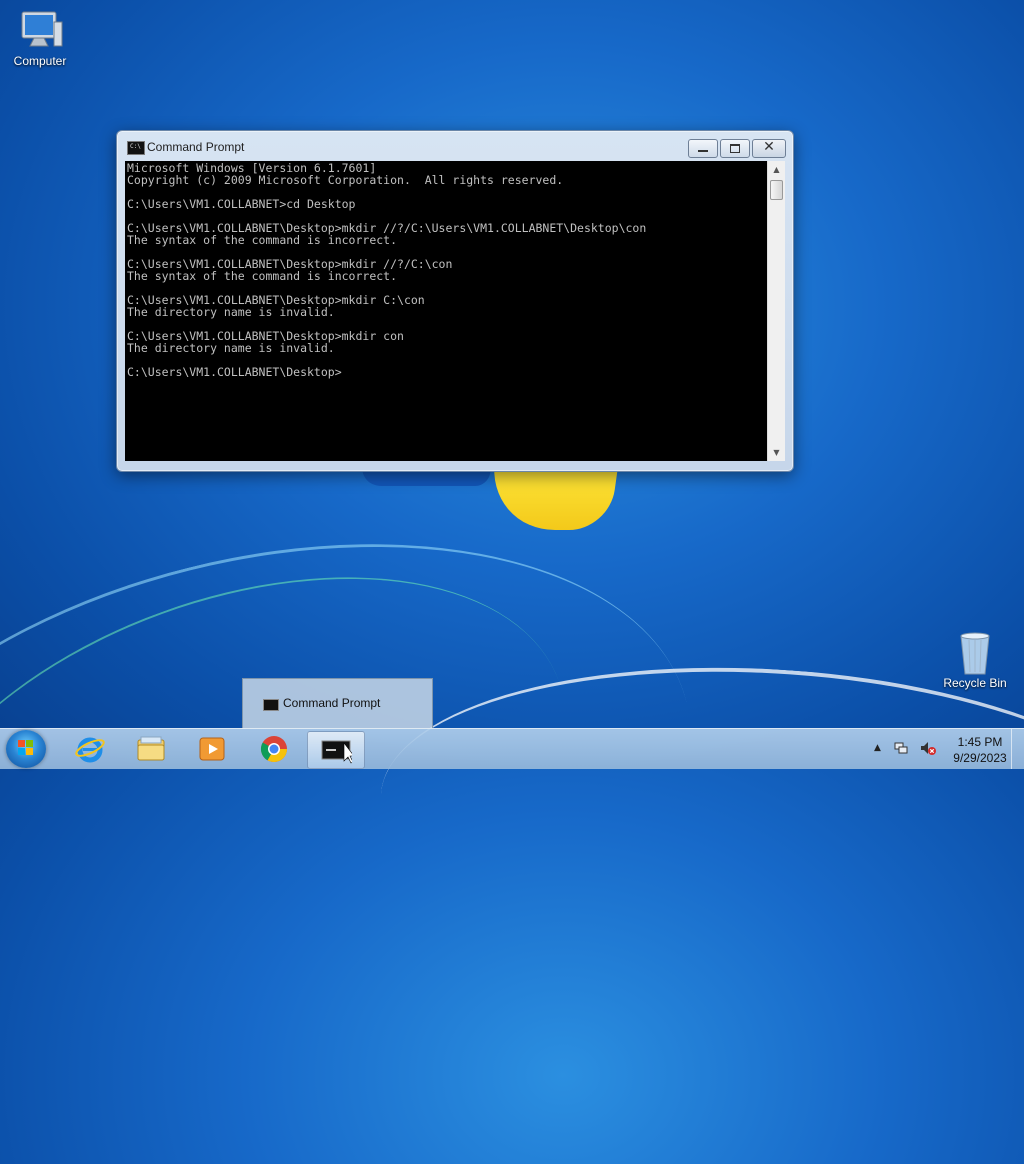 The height and width of the screenshot is (1164, 1024). Describe the element at coordinates (877, 748) in the screenshot. I see `show-hidden-icons-icon: ▲` at that location.